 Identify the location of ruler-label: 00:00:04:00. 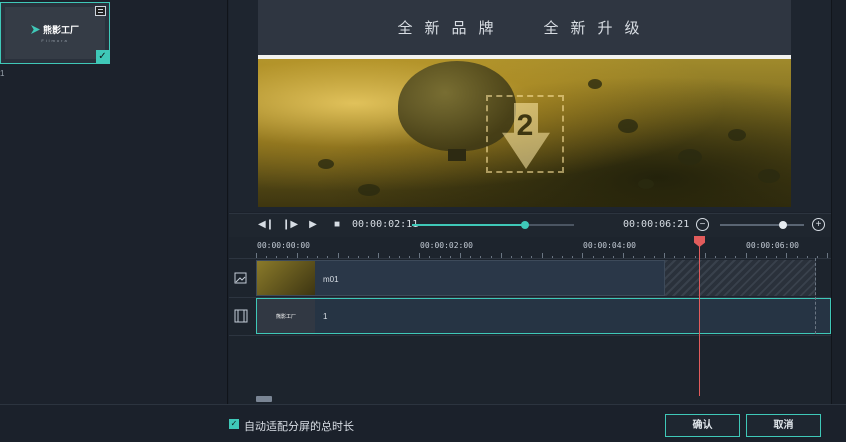
(609, 245).